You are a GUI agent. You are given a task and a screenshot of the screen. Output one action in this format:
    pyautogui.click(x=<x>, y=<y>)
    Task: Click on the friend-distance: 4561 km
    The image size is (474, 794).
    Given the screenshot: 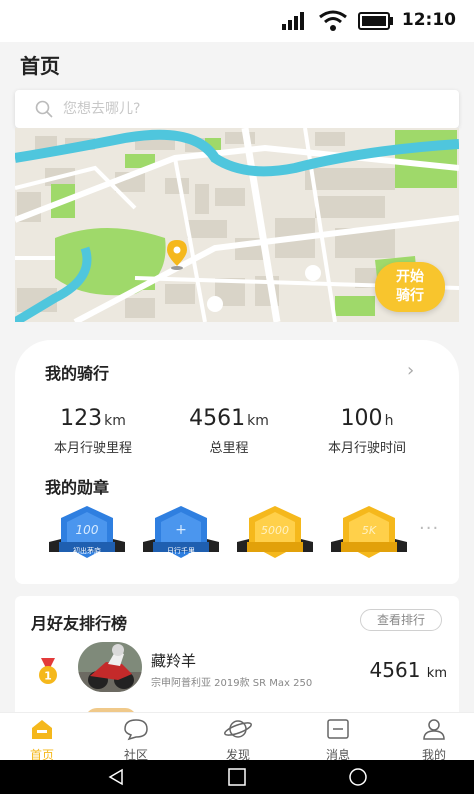 What is the action you would take?
    pyautogui.click(x=408, y=670)
    